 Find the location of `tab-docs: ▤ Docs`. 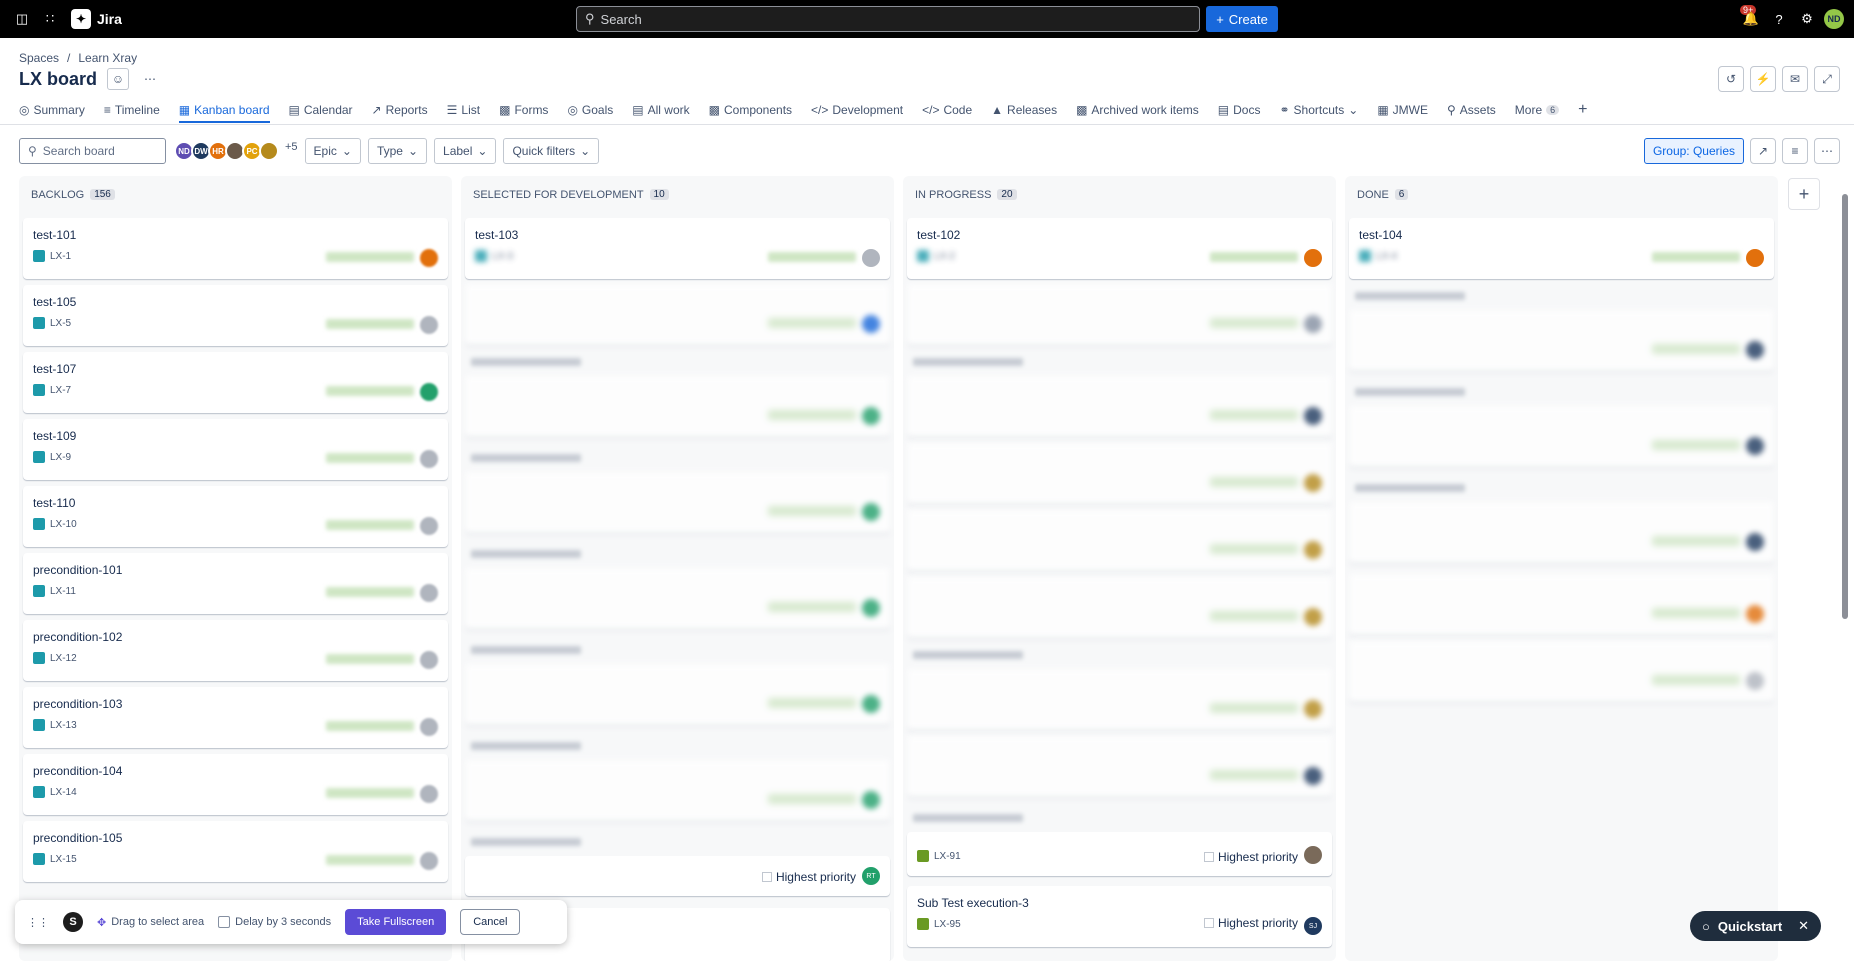

tab-docs: ▤ Docs is located at coordinates (1239, 110).